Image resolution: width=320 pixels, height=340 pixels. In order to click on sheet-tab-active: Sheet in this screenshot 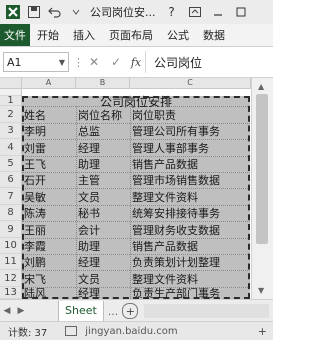, I will do `click(81, 311)`.